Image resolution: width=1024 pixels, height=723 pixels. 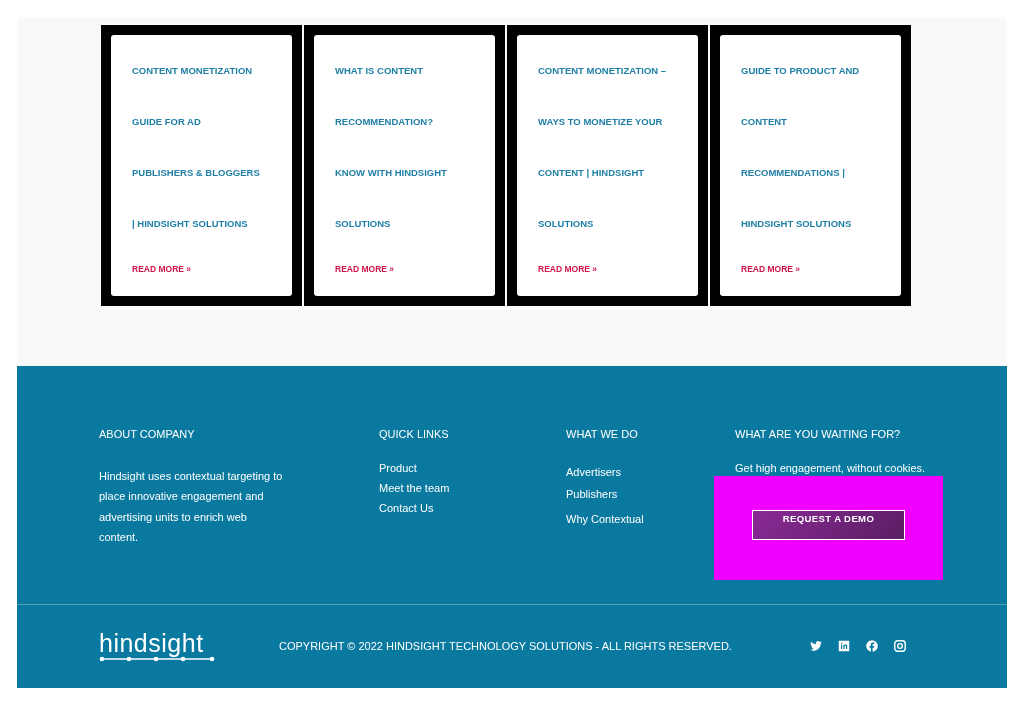 I want to click on post-title: GUIDE TO PRODUCT AND, so click(x=814, y=90).